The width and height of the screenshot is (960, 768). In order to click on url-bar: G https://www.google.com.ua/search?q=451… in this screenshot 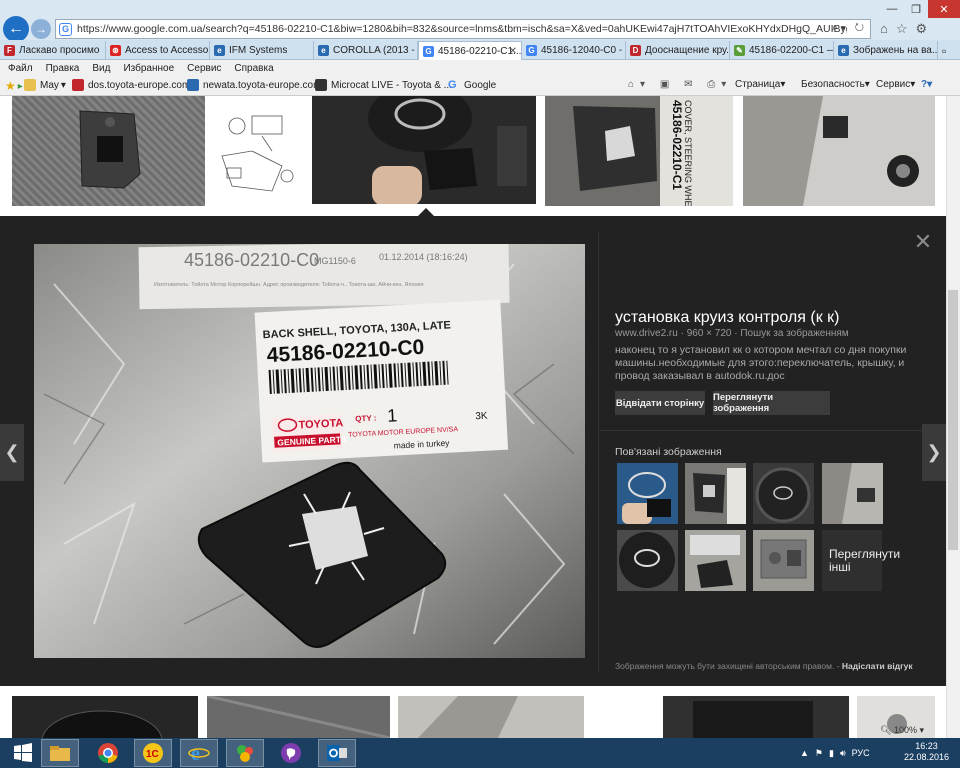, I will do `click(463, 29)`.